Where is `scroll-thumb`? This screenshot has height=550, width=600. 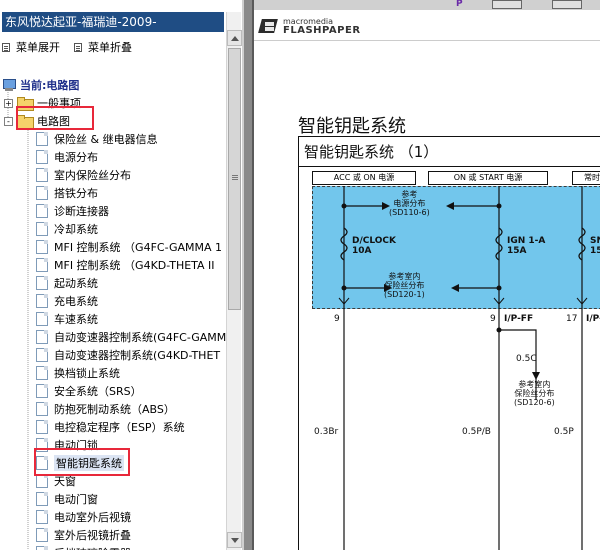
scroll-thumb is located at coordinates (234, 179).